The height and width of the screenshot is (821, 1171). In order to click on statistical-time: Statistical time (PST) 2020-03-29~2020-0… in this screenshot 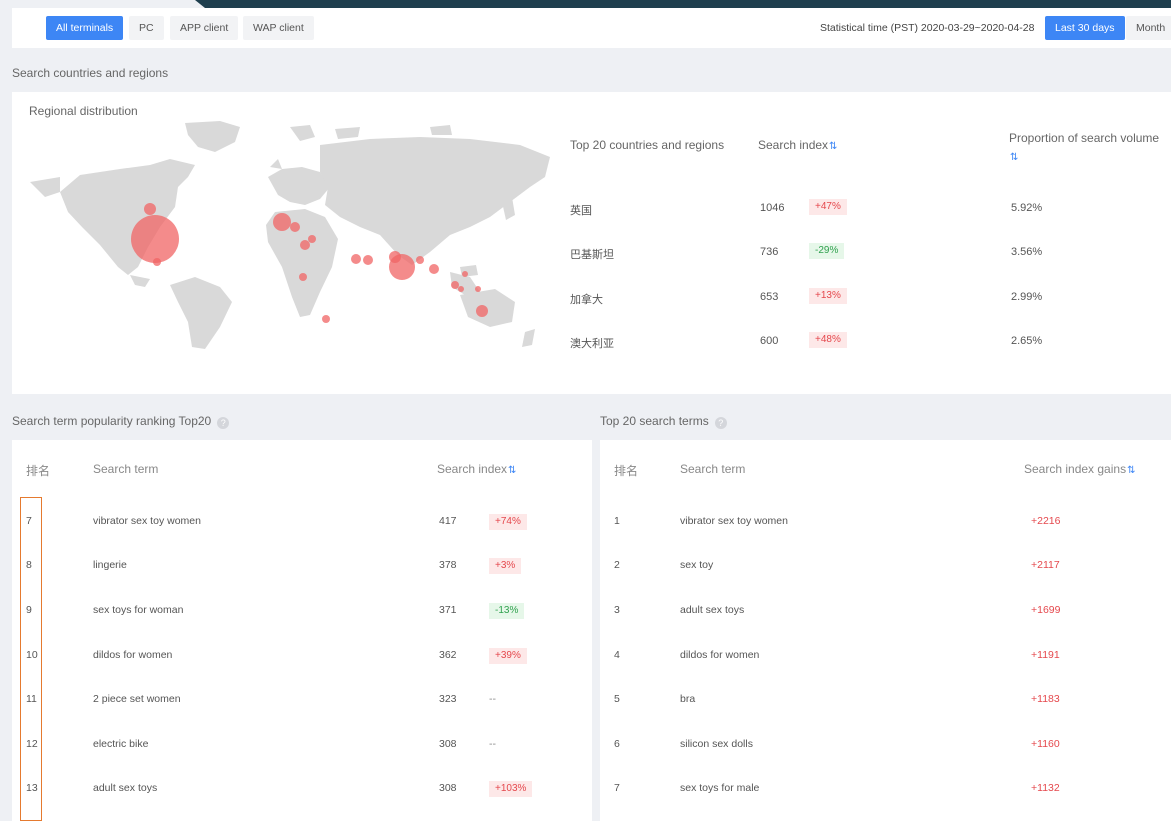, I will do `click(927, 28)`.